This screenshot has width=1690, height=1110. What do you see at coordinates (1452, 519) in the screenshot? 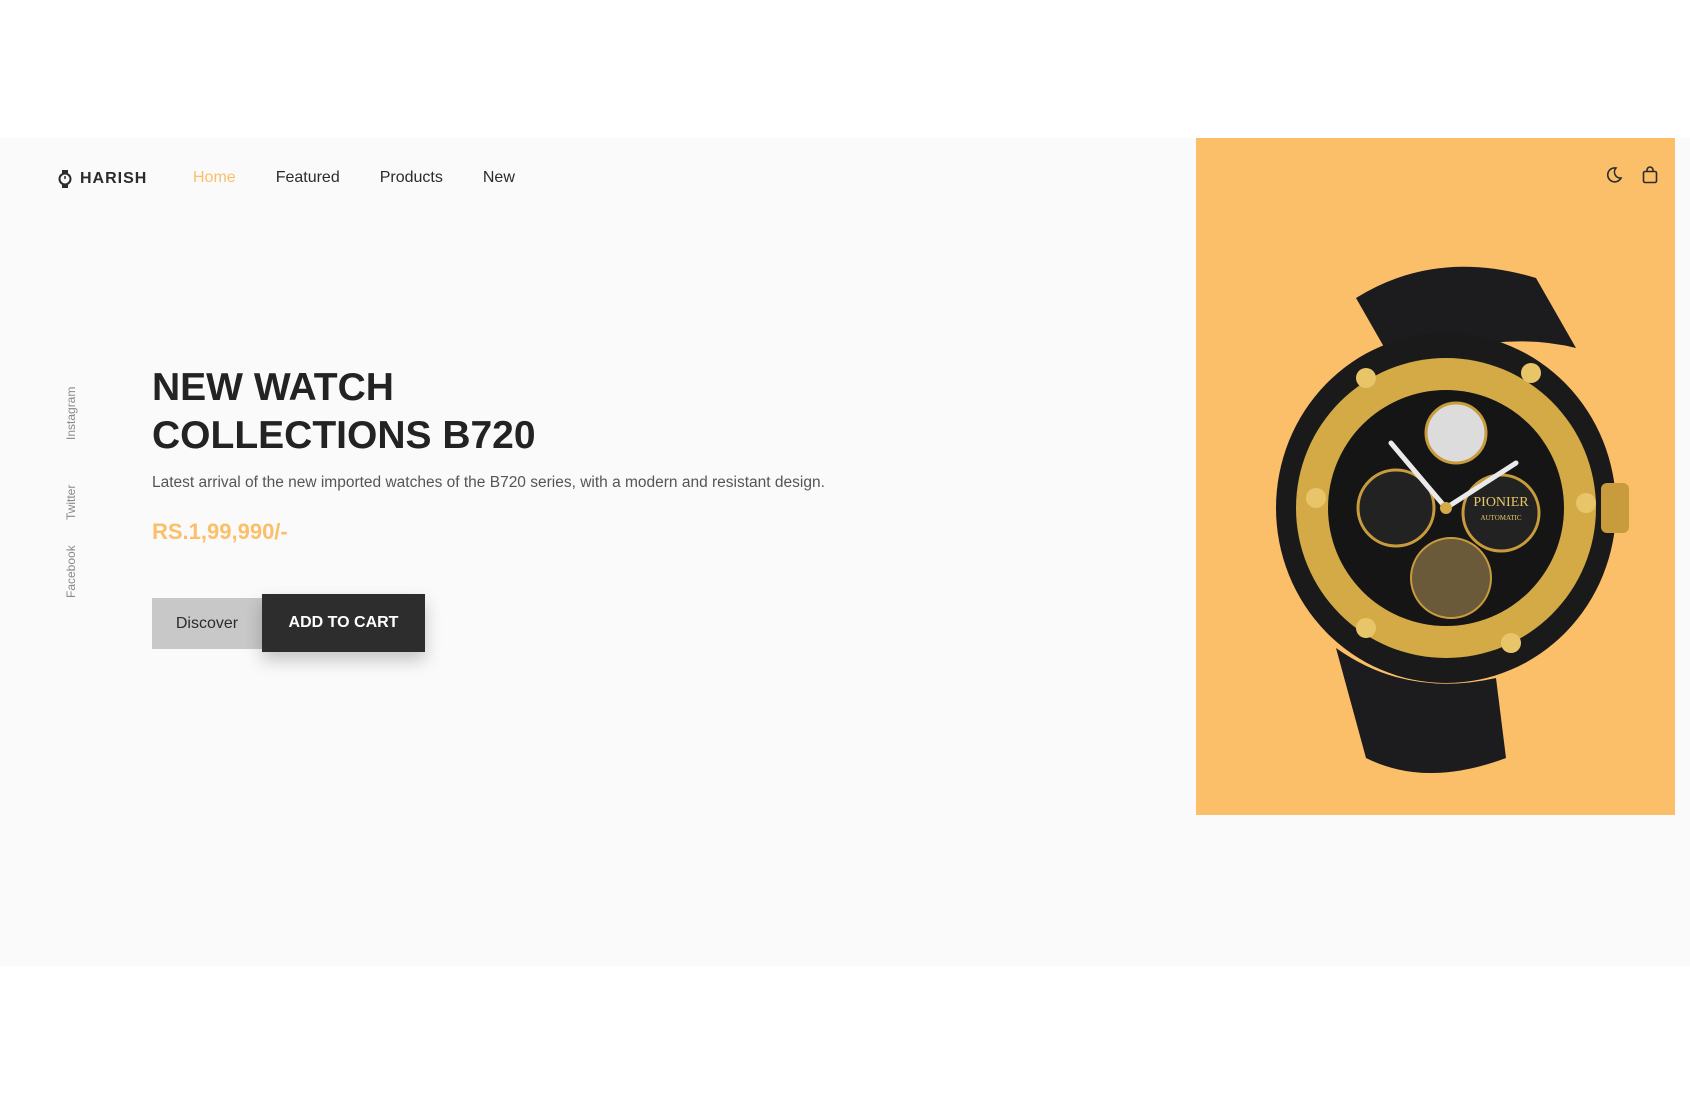
I see `watch-product-image: PIONIER AUTOMATIC` at bounding box center [1452, 519].